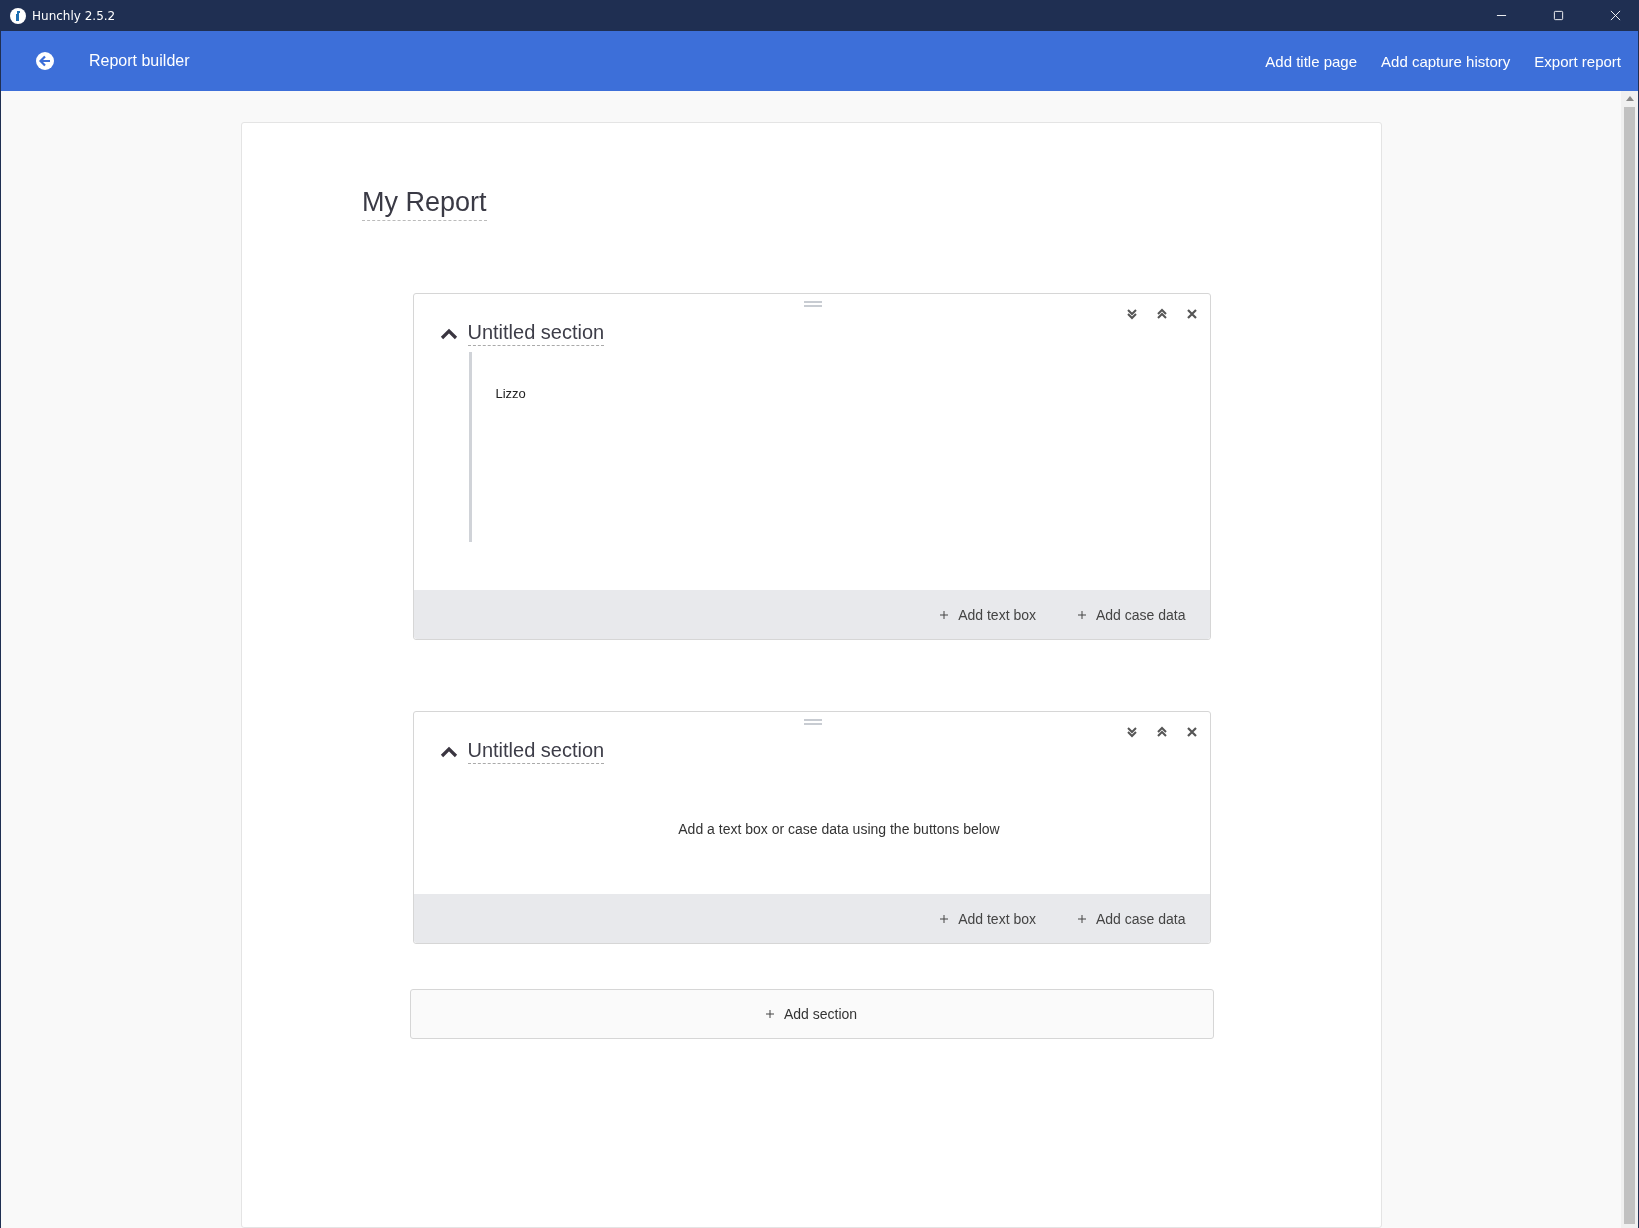 This screenshot has height=1228, width=1639. I want to click on text-box: Lizzo, so click(829, 447).